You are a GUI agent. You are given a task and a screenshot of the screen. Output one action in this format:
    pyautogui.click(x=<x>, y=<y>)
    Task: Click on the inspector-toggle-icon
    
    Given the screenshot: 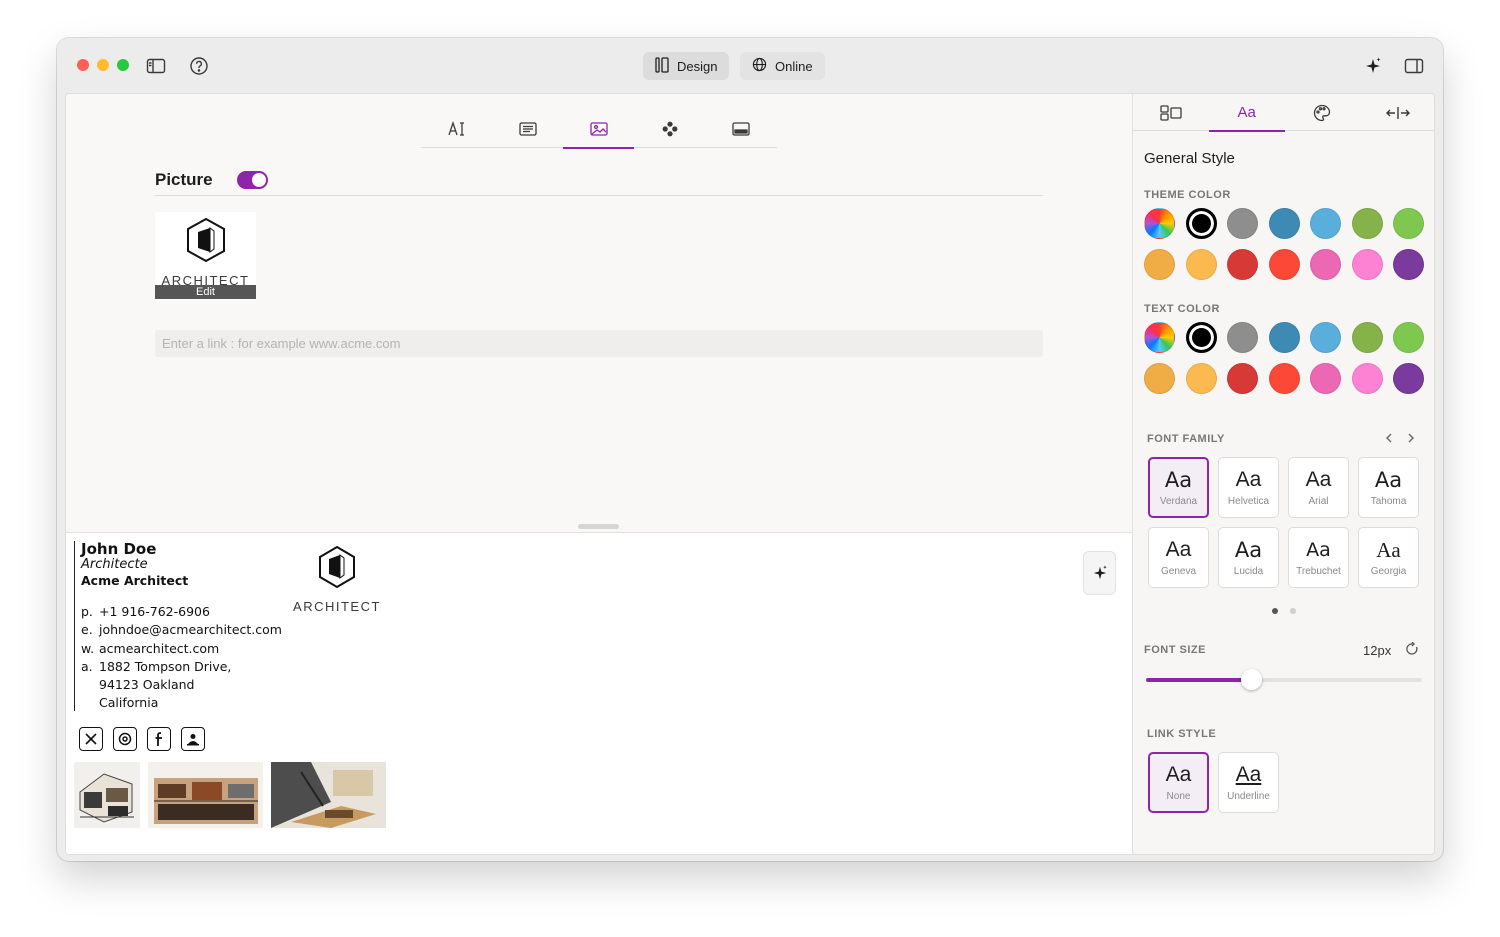 What is the action you would take?
    pyautogui.click(x=1414, y=66)
    